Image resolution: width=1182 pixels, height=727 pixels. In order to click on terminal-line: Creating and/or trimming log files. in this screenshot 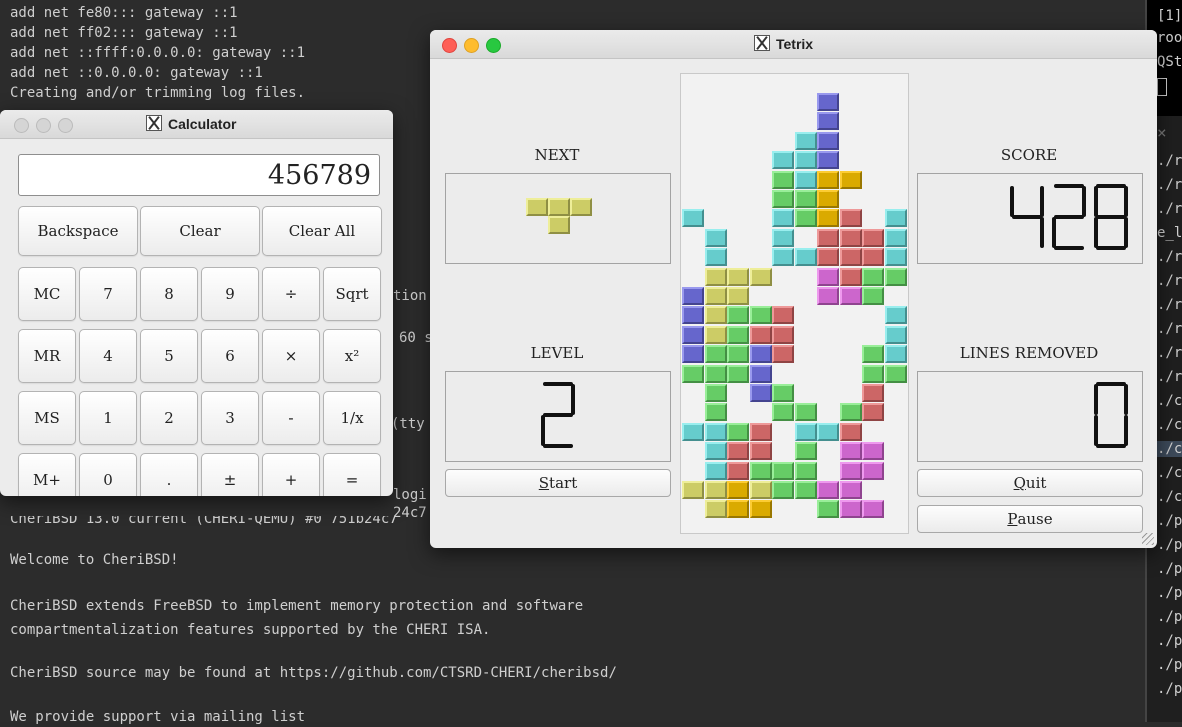, I will do `click(158, 93)`.